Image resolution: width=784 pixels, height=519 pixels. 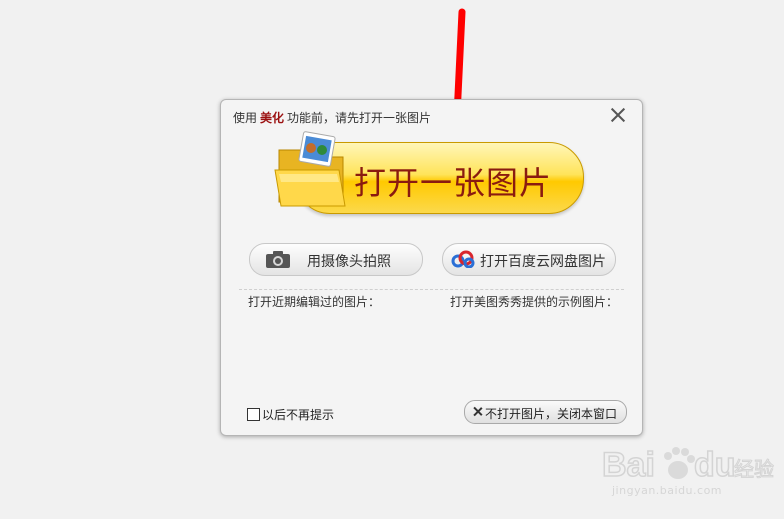 I want to click on hint-highlight: 美化, so click(x=272, y=118).